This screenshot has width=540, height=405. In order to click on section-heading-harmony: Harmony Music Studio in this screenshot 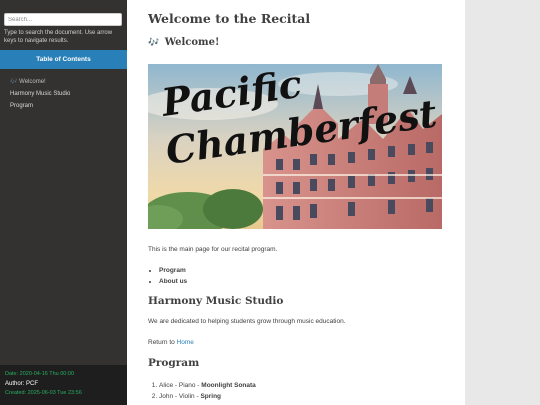, I will do `click(216, 301)`.